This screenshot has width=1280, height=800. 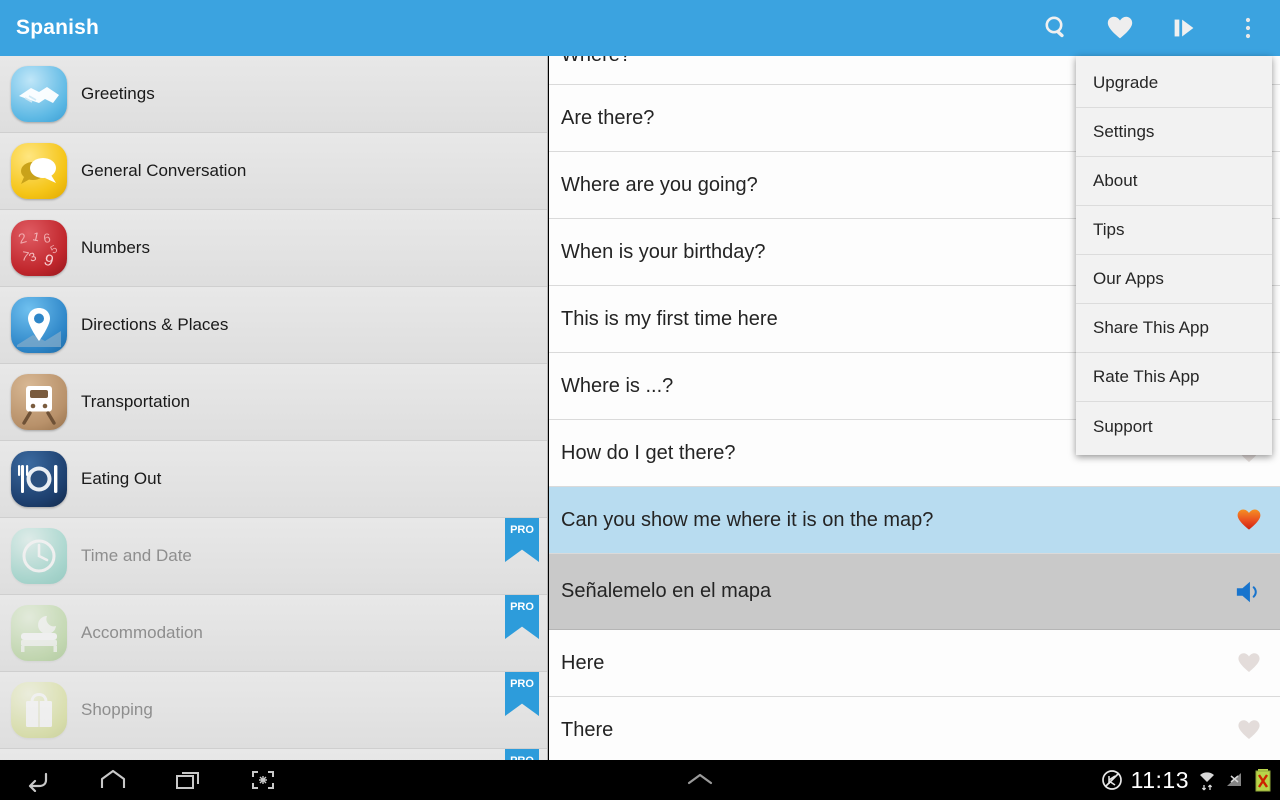 What do you see at coordinates (273, 94) in the screenshot?
I see `sidebar-item-greetings: Greetings` at bounding box center [273, 94].